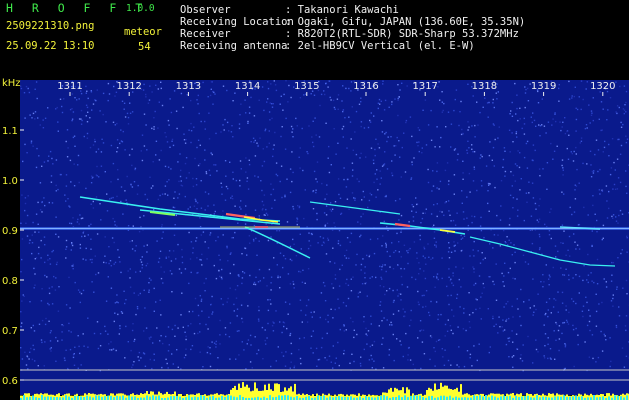 The width and height of the screenshot is (629, 400). I want to click on y-tick-label: 1.0, so click(10, 181).